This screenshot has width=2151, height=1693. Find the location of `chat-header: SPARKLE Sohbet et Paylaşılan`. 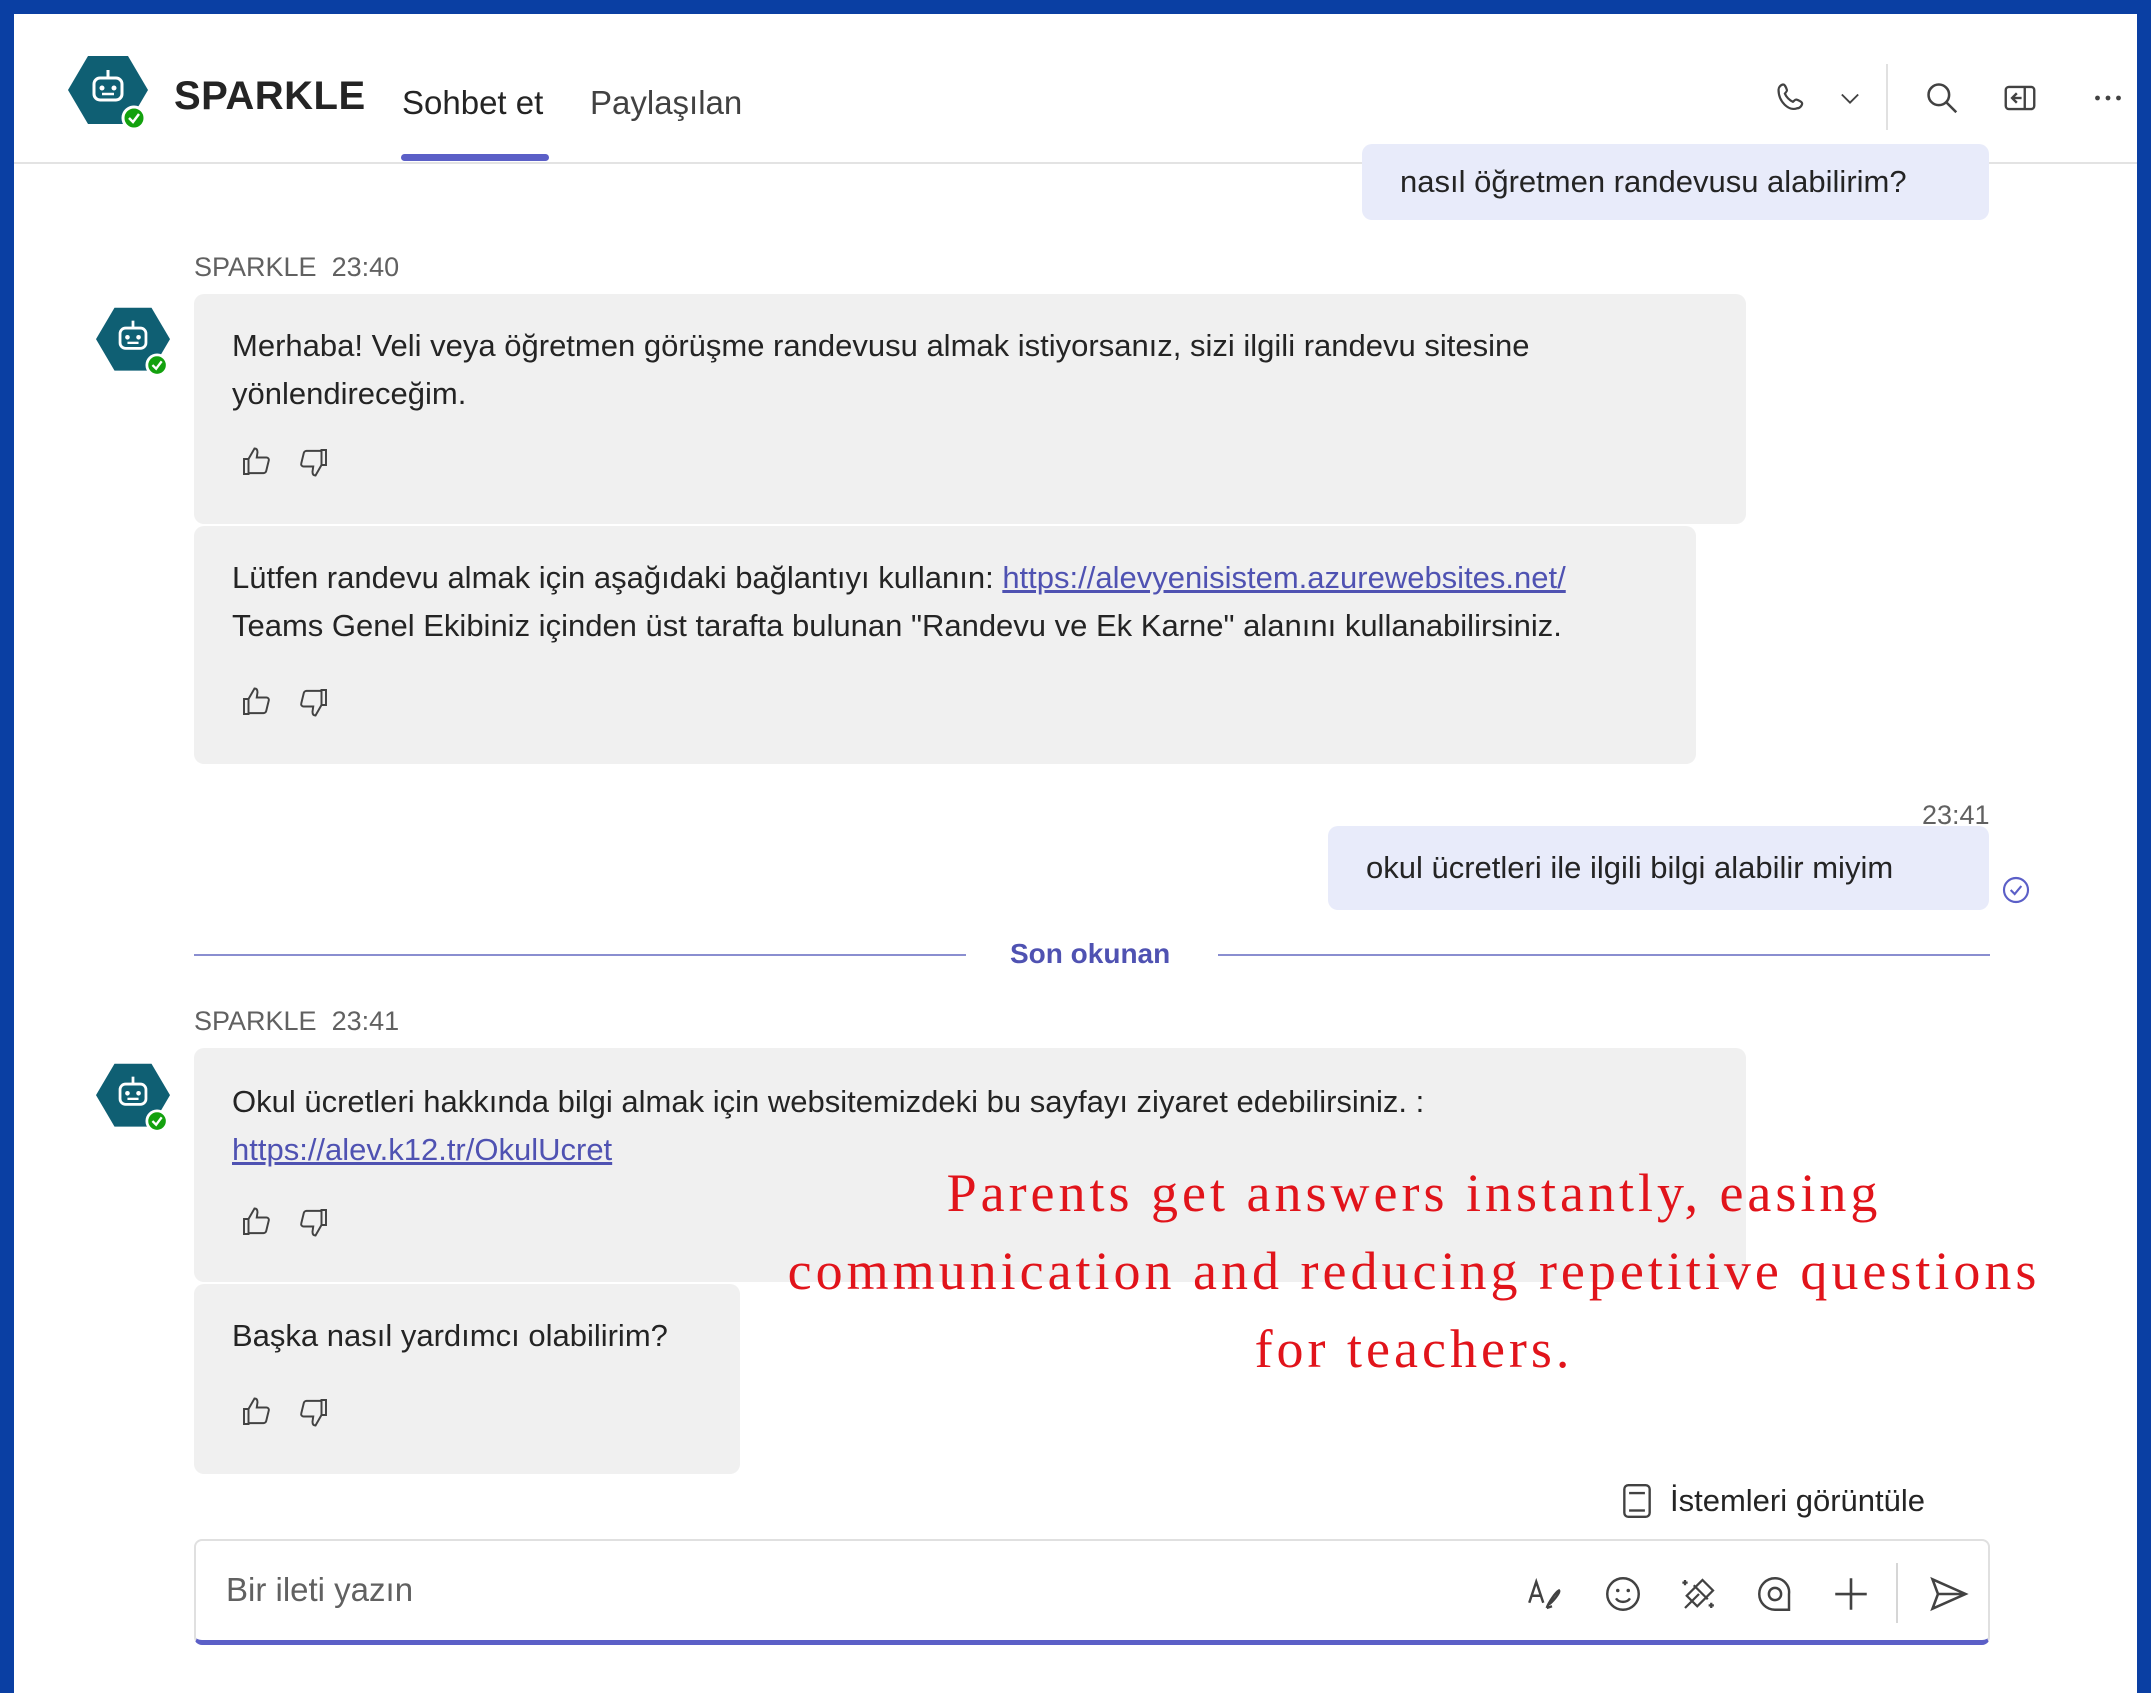

chat-header: SPARKLE Sohbet et Paylaşılan is located at coordinates (1075, 89).